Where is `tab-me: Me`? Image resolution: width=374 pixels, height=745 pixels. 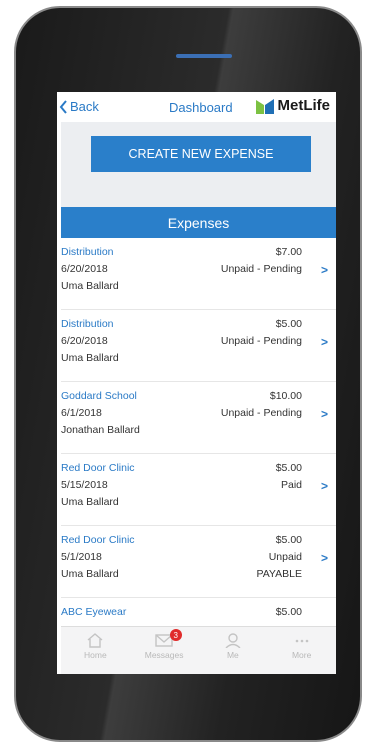 tab-me: Me is located at coordinates (233, 650).